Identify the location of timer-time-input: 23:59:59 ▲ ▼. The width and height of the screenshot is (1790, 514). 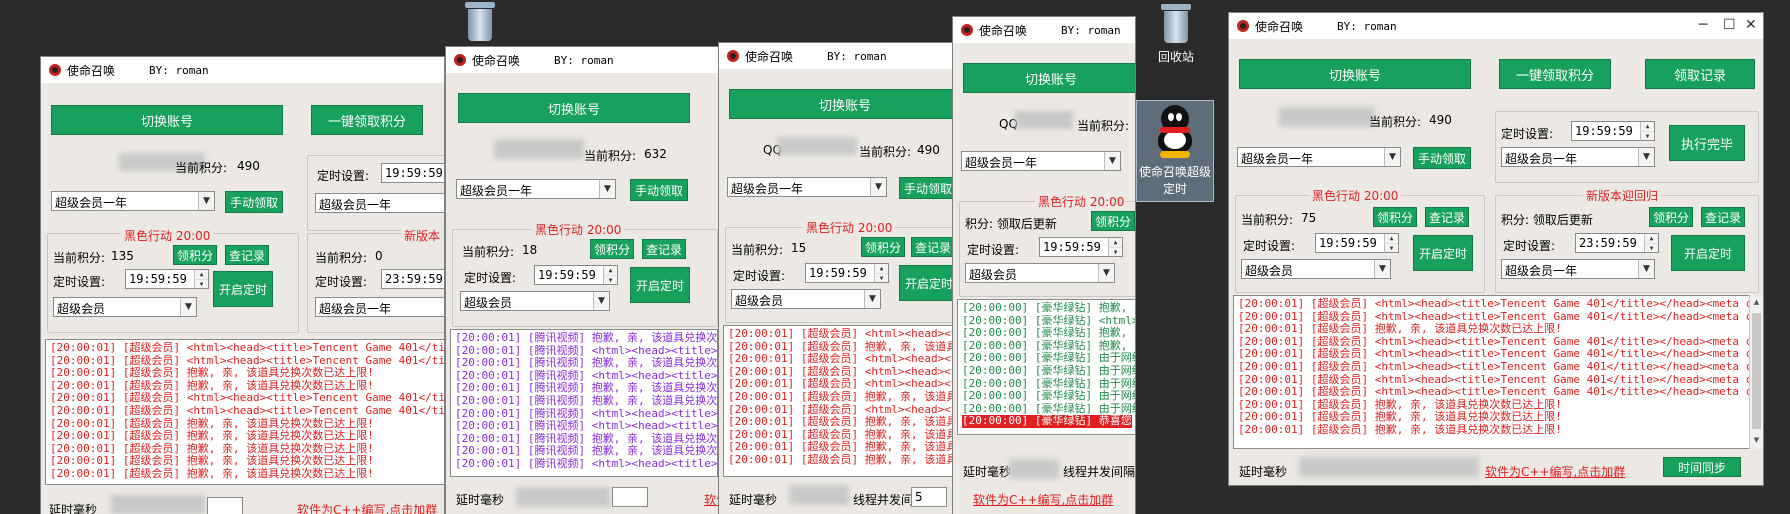
(1617, 243).